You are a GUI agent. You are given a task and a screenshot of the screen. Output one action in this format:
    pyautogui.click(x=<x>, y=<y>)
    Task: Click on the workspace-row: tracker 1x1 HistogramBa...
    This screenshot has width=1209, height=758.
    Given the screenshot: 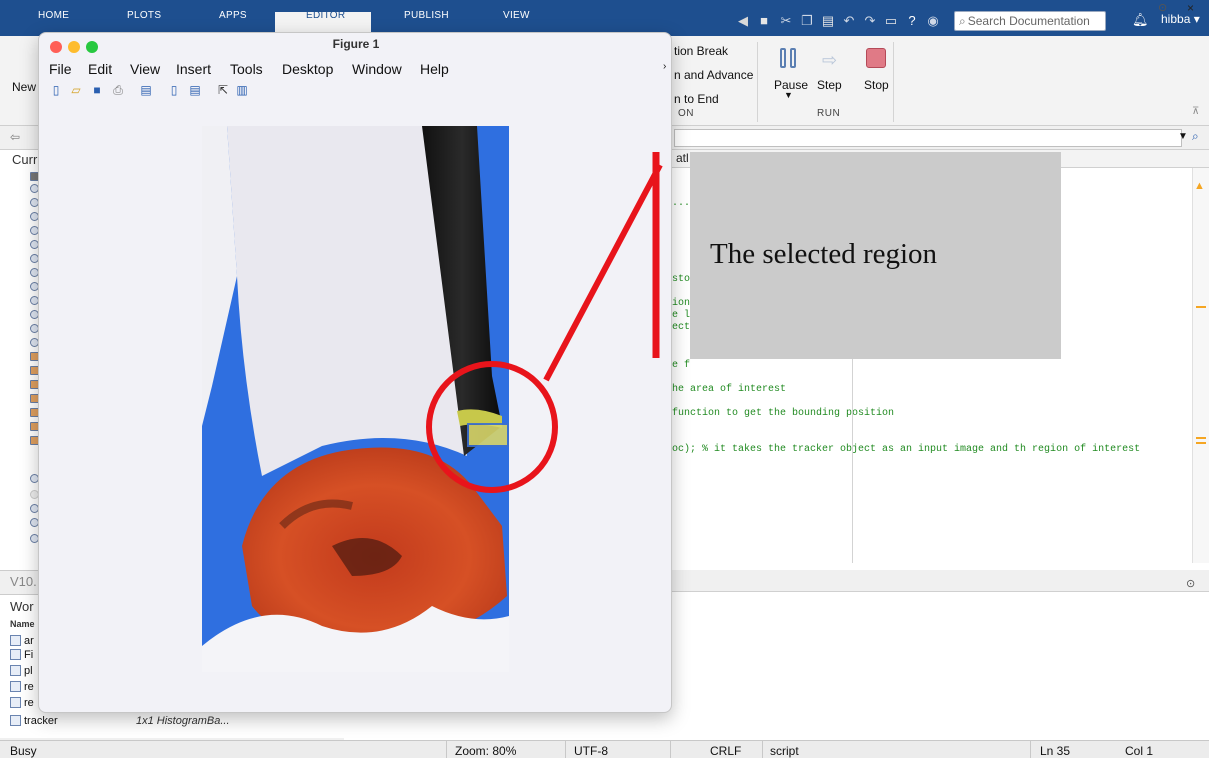 What is the action you would take?
    pyautogui.click(x=120, y=722)
    